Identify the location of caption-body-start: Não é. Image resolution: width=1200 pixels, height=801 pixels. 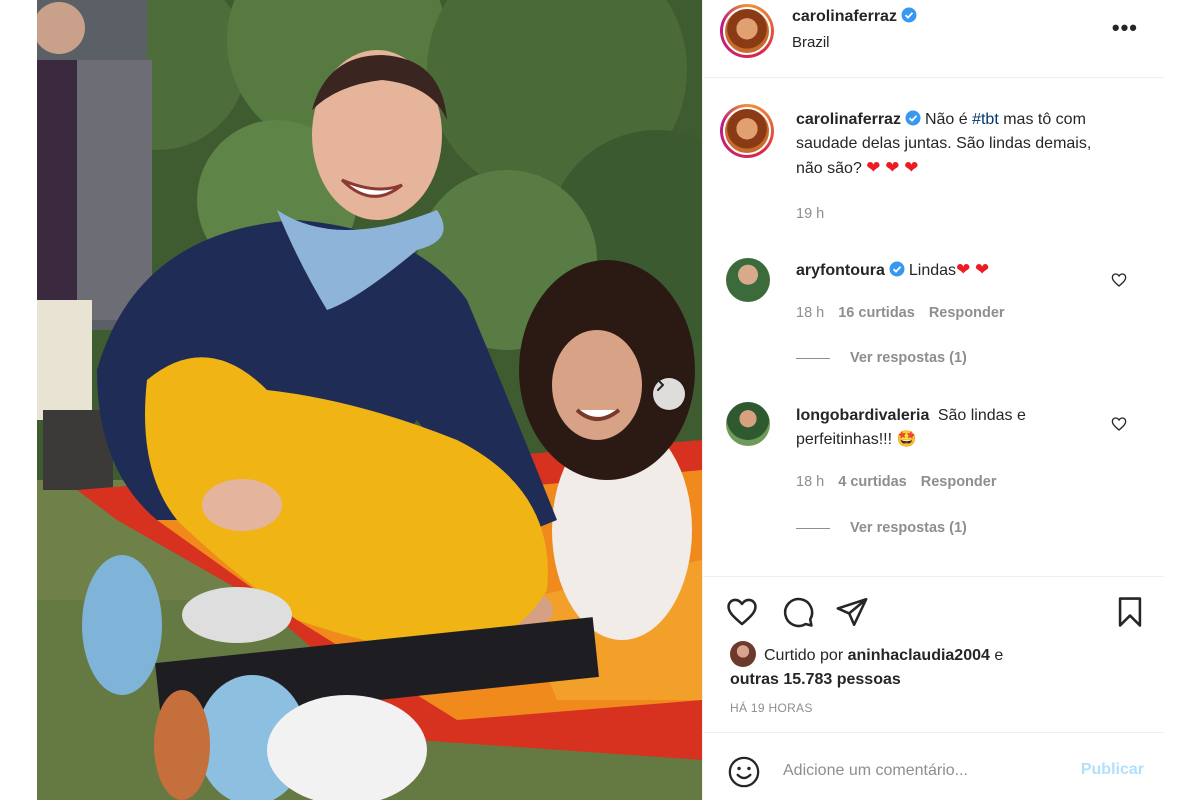
(948, 119).